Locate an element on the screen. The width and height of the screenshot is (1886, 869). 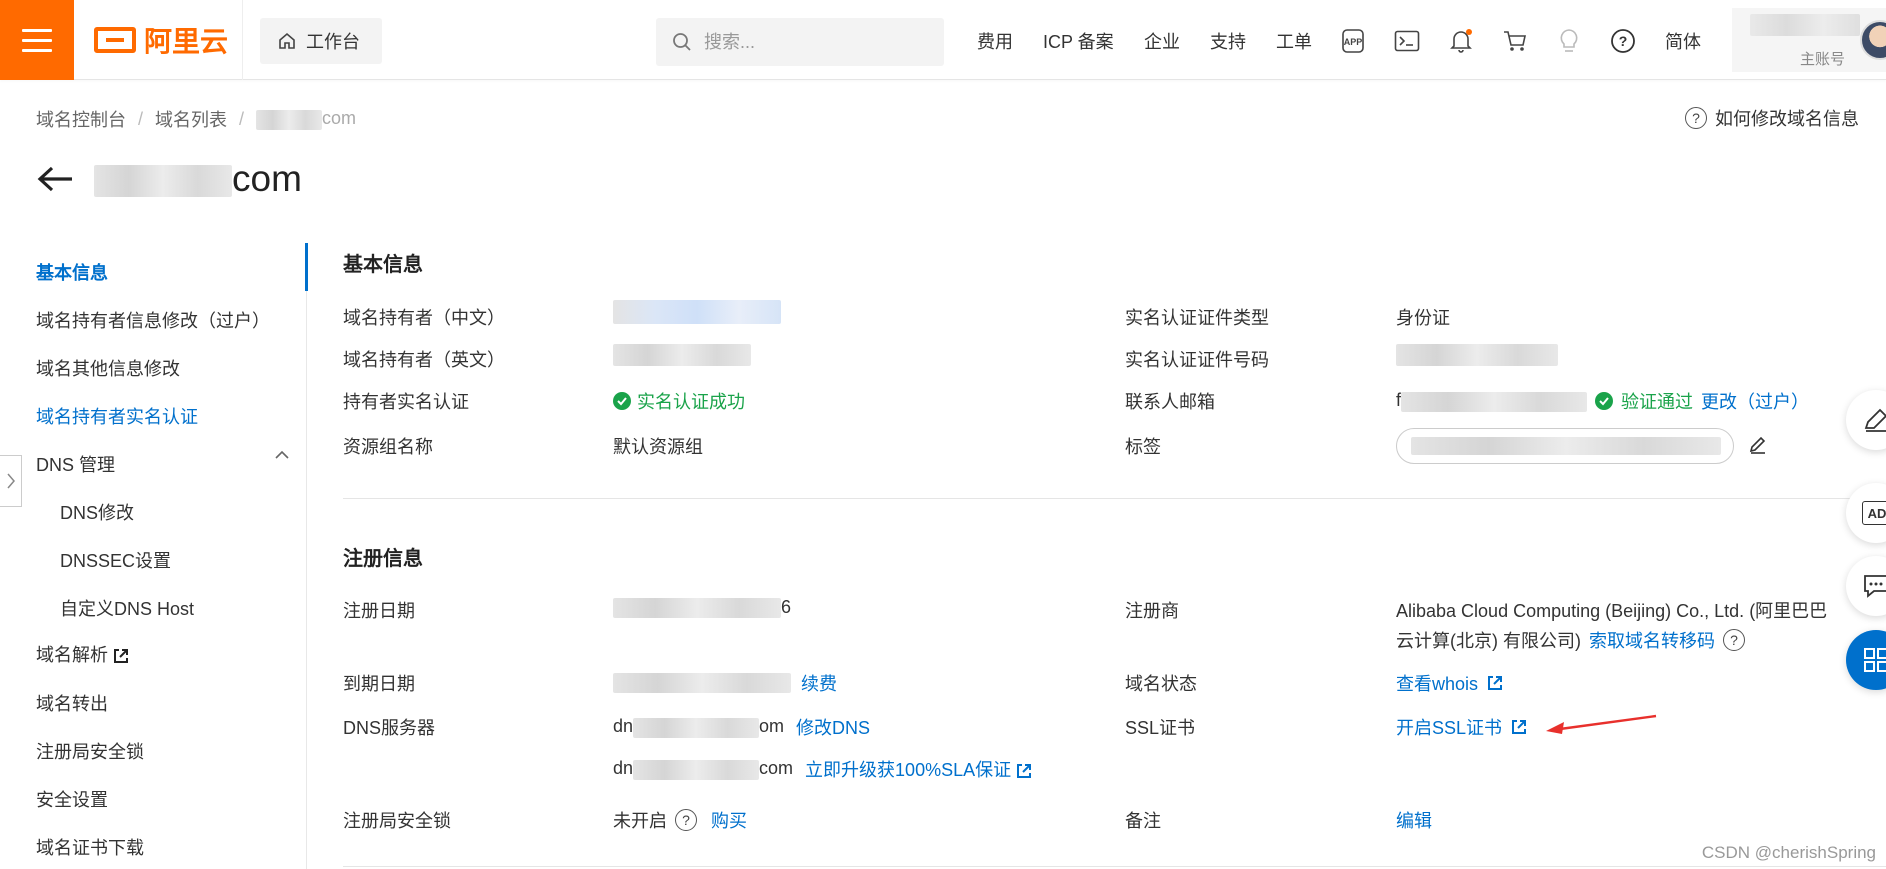
apps-button is located at coordinates (1866, 660).